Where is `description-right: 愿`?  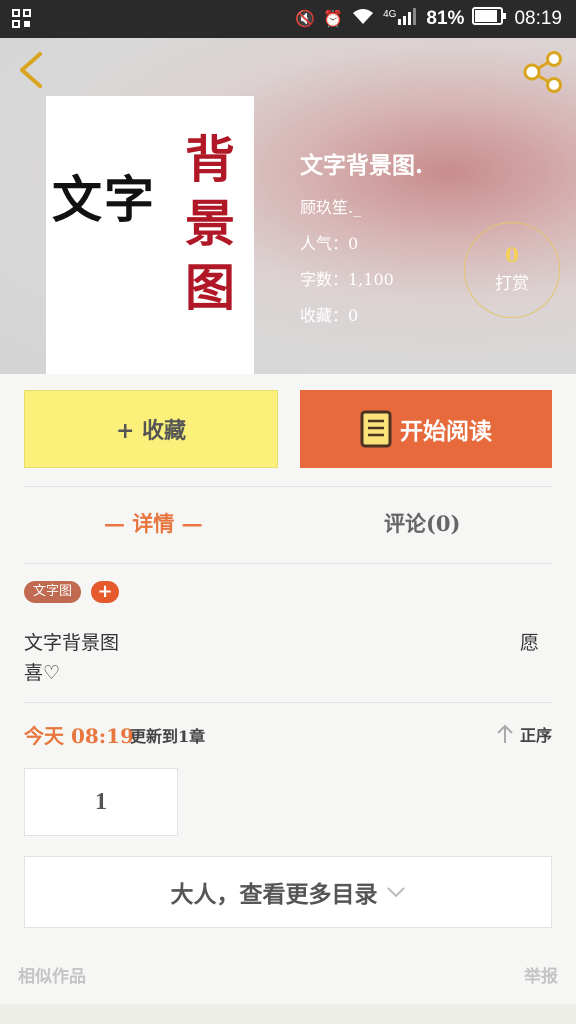
description-right: 愿 is located at coordinates (530, 643).